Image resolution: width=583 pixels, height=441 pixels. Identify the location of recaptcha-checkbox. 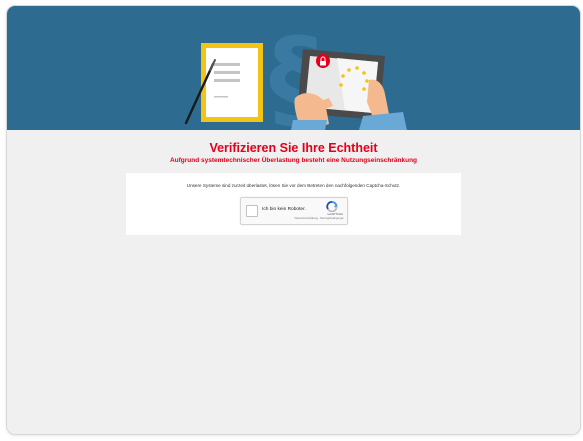
(252, 211).